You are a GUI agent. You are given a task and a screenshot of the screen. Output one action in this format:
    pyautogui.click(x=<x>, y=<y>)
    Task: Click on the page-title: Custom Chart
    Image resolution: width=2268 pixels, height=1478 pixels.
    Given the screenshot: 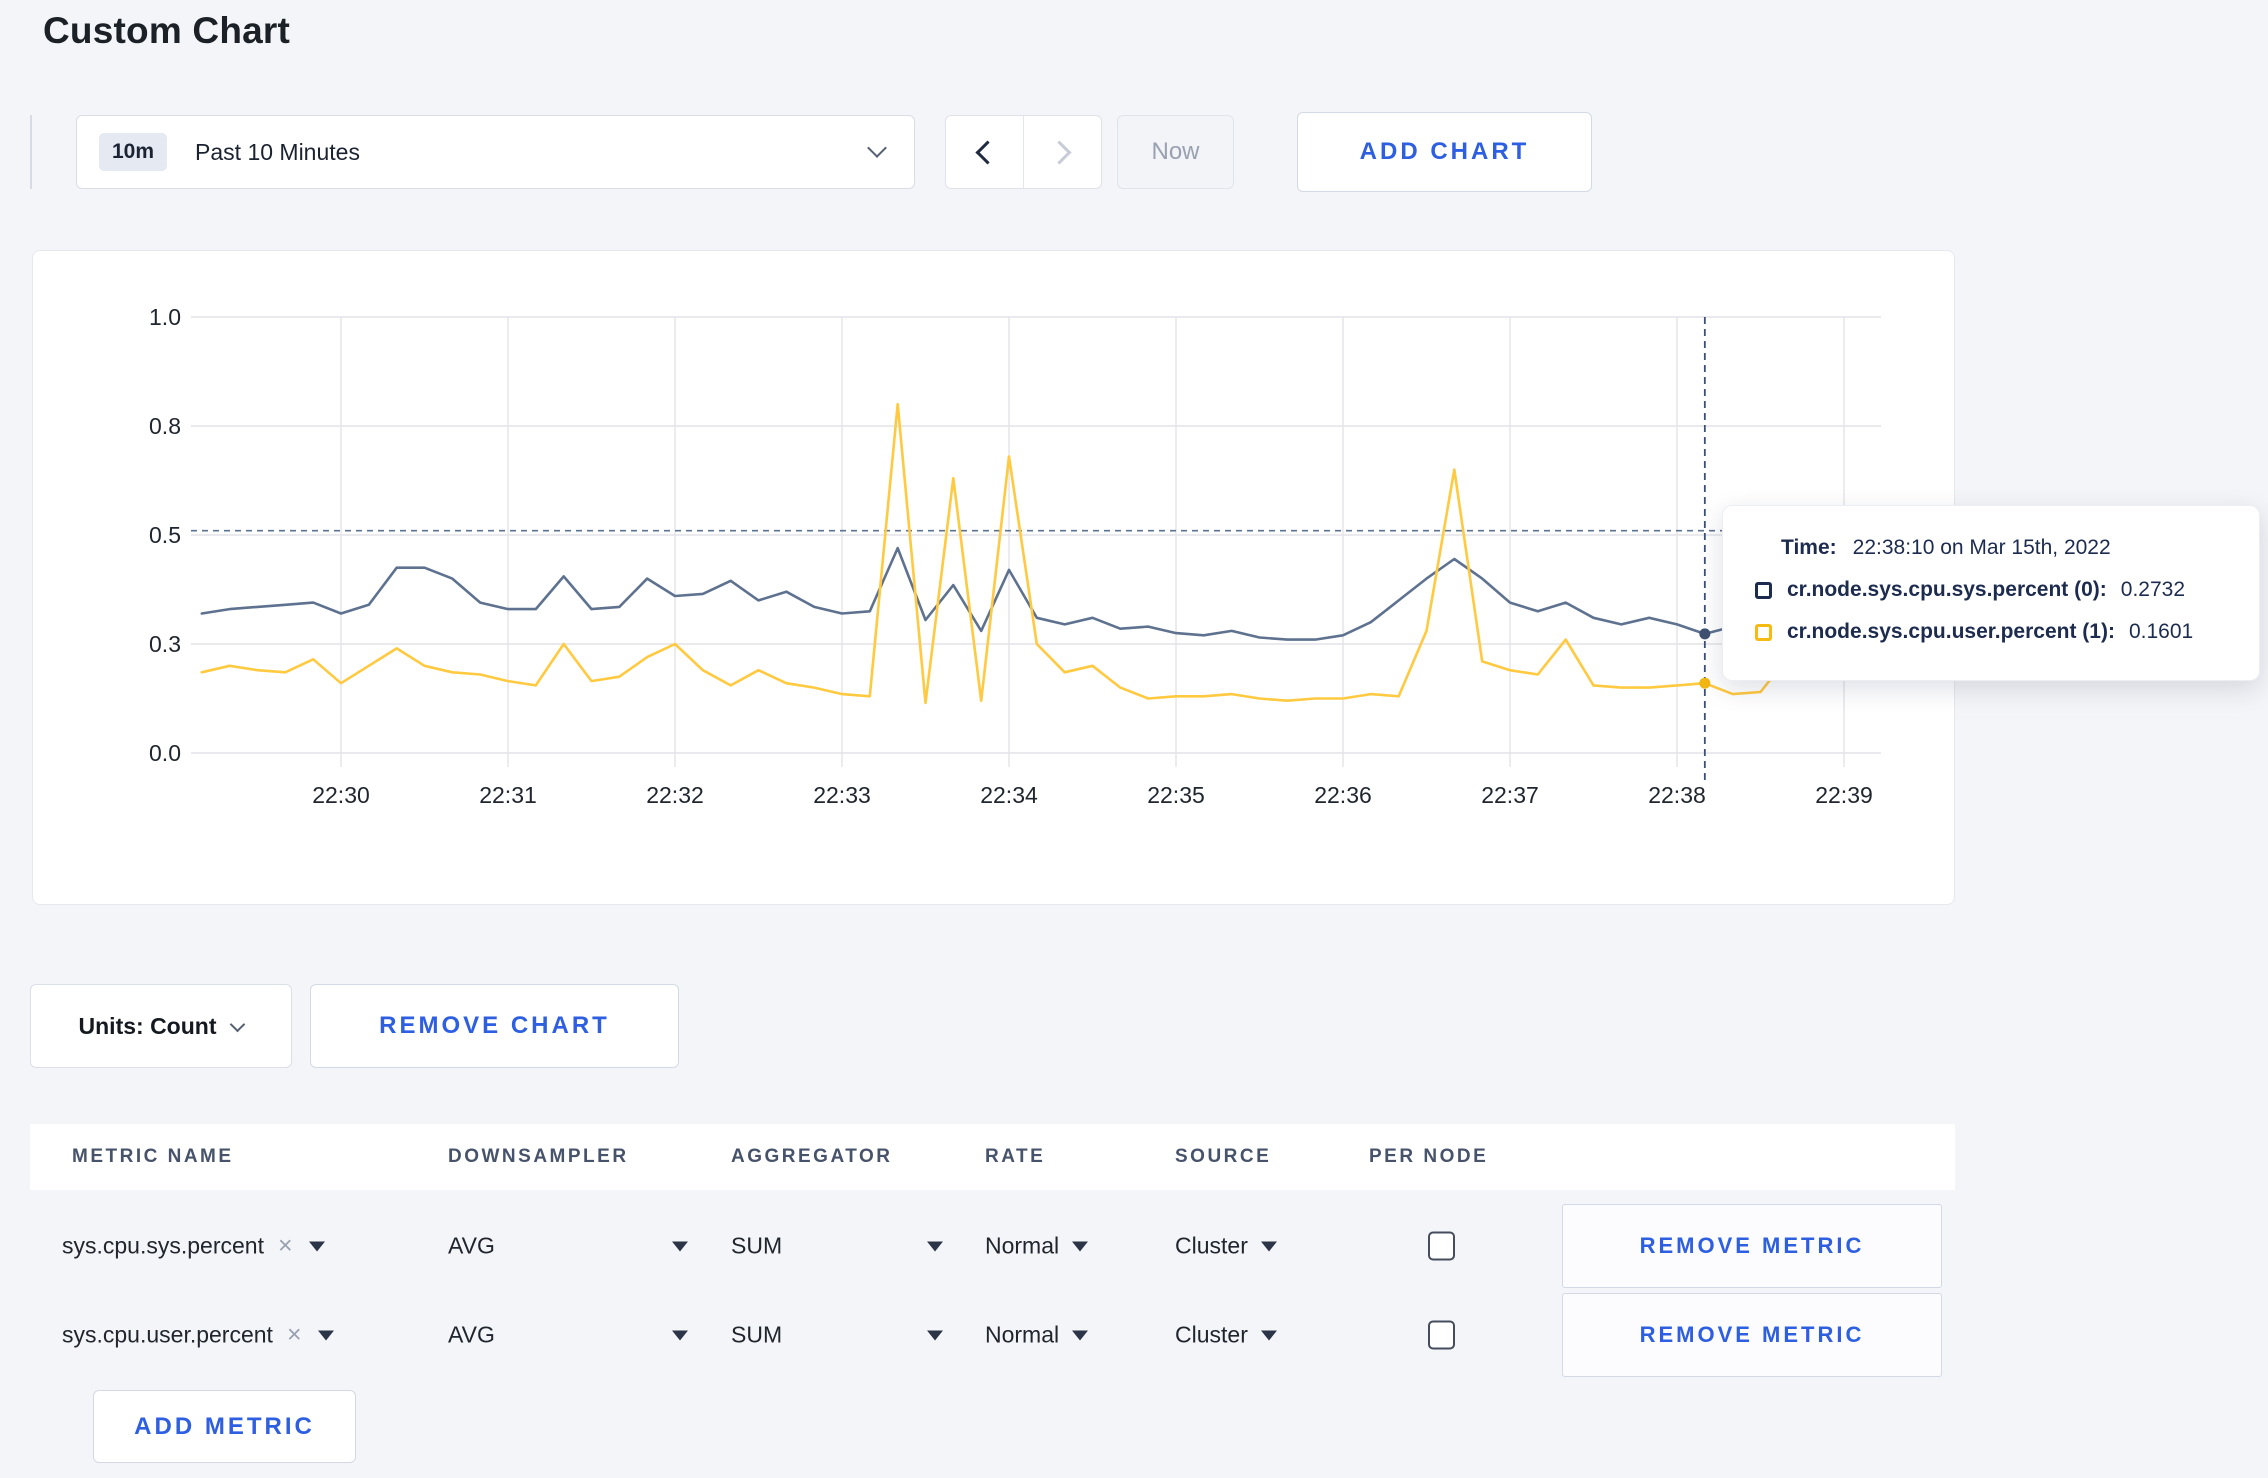 What is the action you would take?
    pyautogui.click(x=167, y=30)
    